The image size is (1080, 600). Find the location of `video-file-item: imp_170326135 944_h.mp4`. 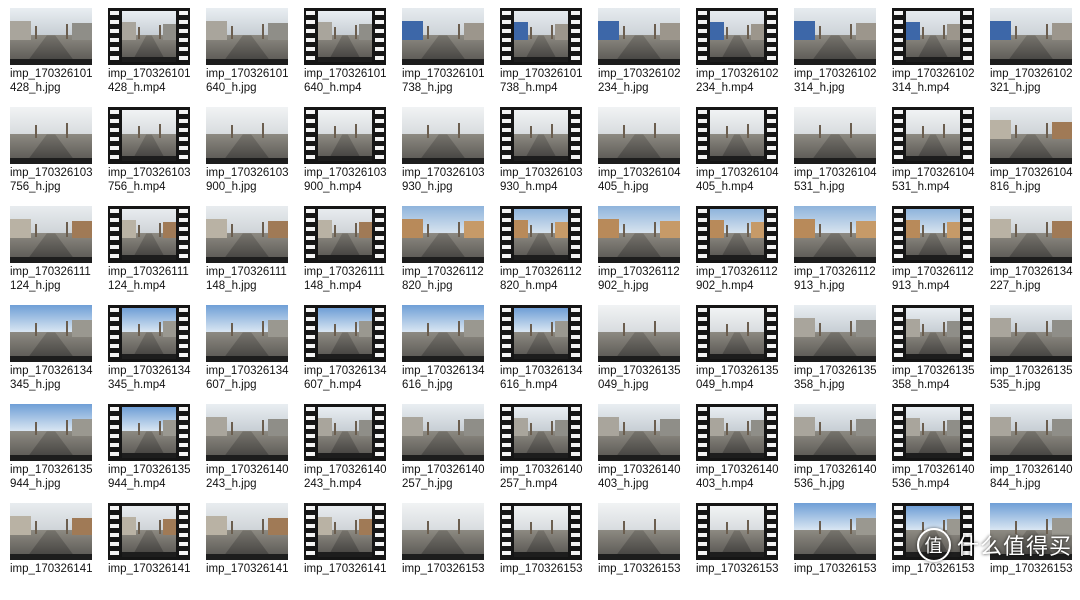

video-file-item: imp_170326135 944_h.mp4 is located at coordinates (151, 451).